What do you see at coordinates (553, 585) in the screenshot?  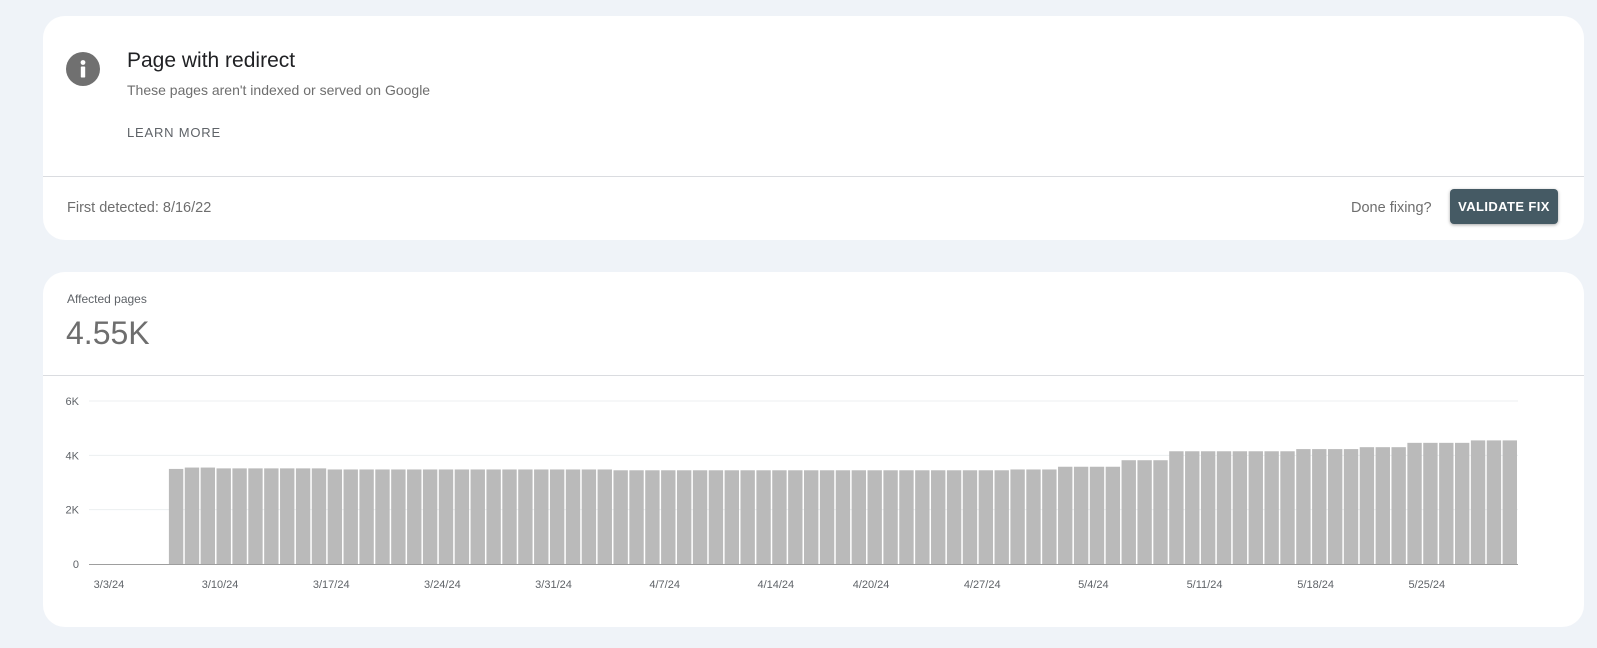 I see `x-tick-label: 3/31/24` at bounding box center [553, 585].